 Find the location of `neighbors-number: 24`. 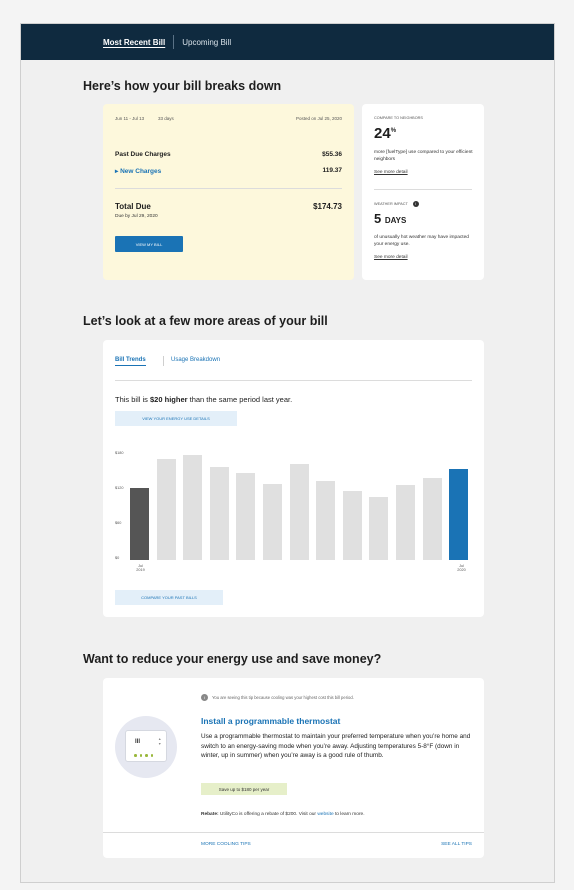

neighbors-number: 24 is located at coordinates (382, 133).